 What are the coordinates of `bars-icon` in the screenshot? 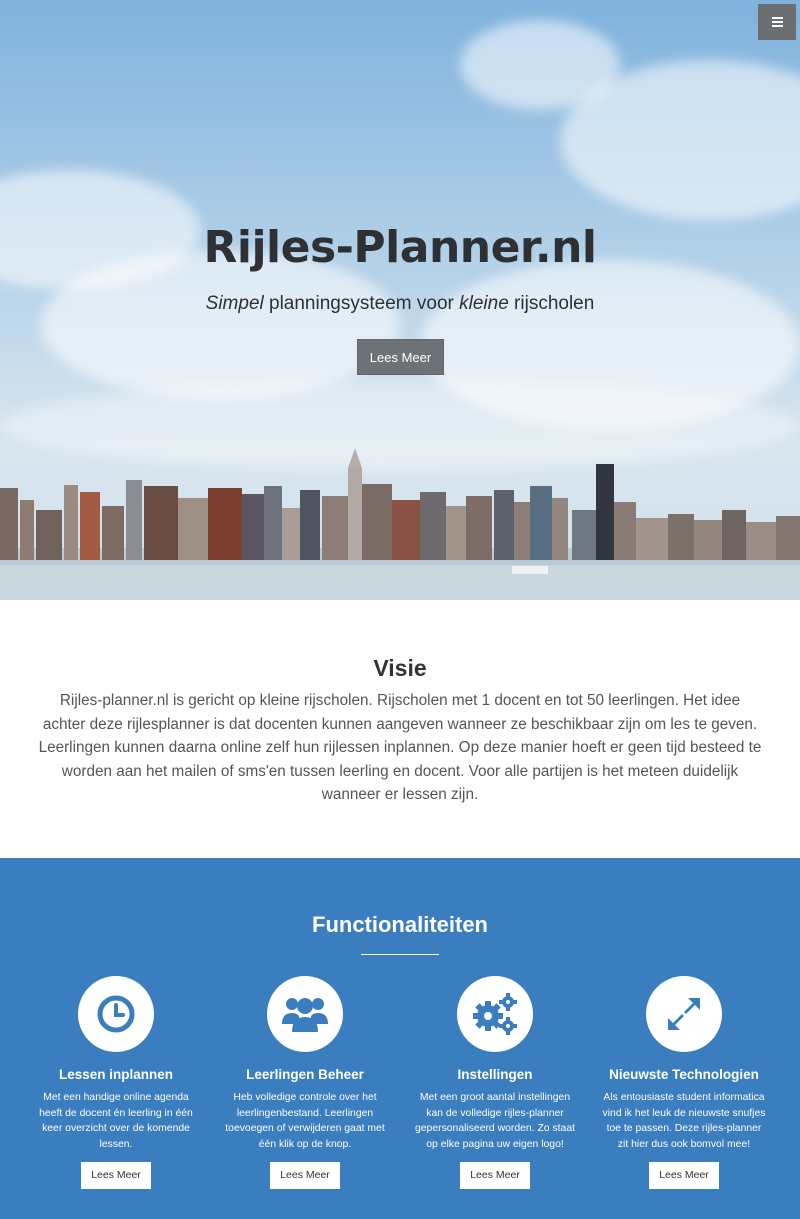 It's located at (777, 22).